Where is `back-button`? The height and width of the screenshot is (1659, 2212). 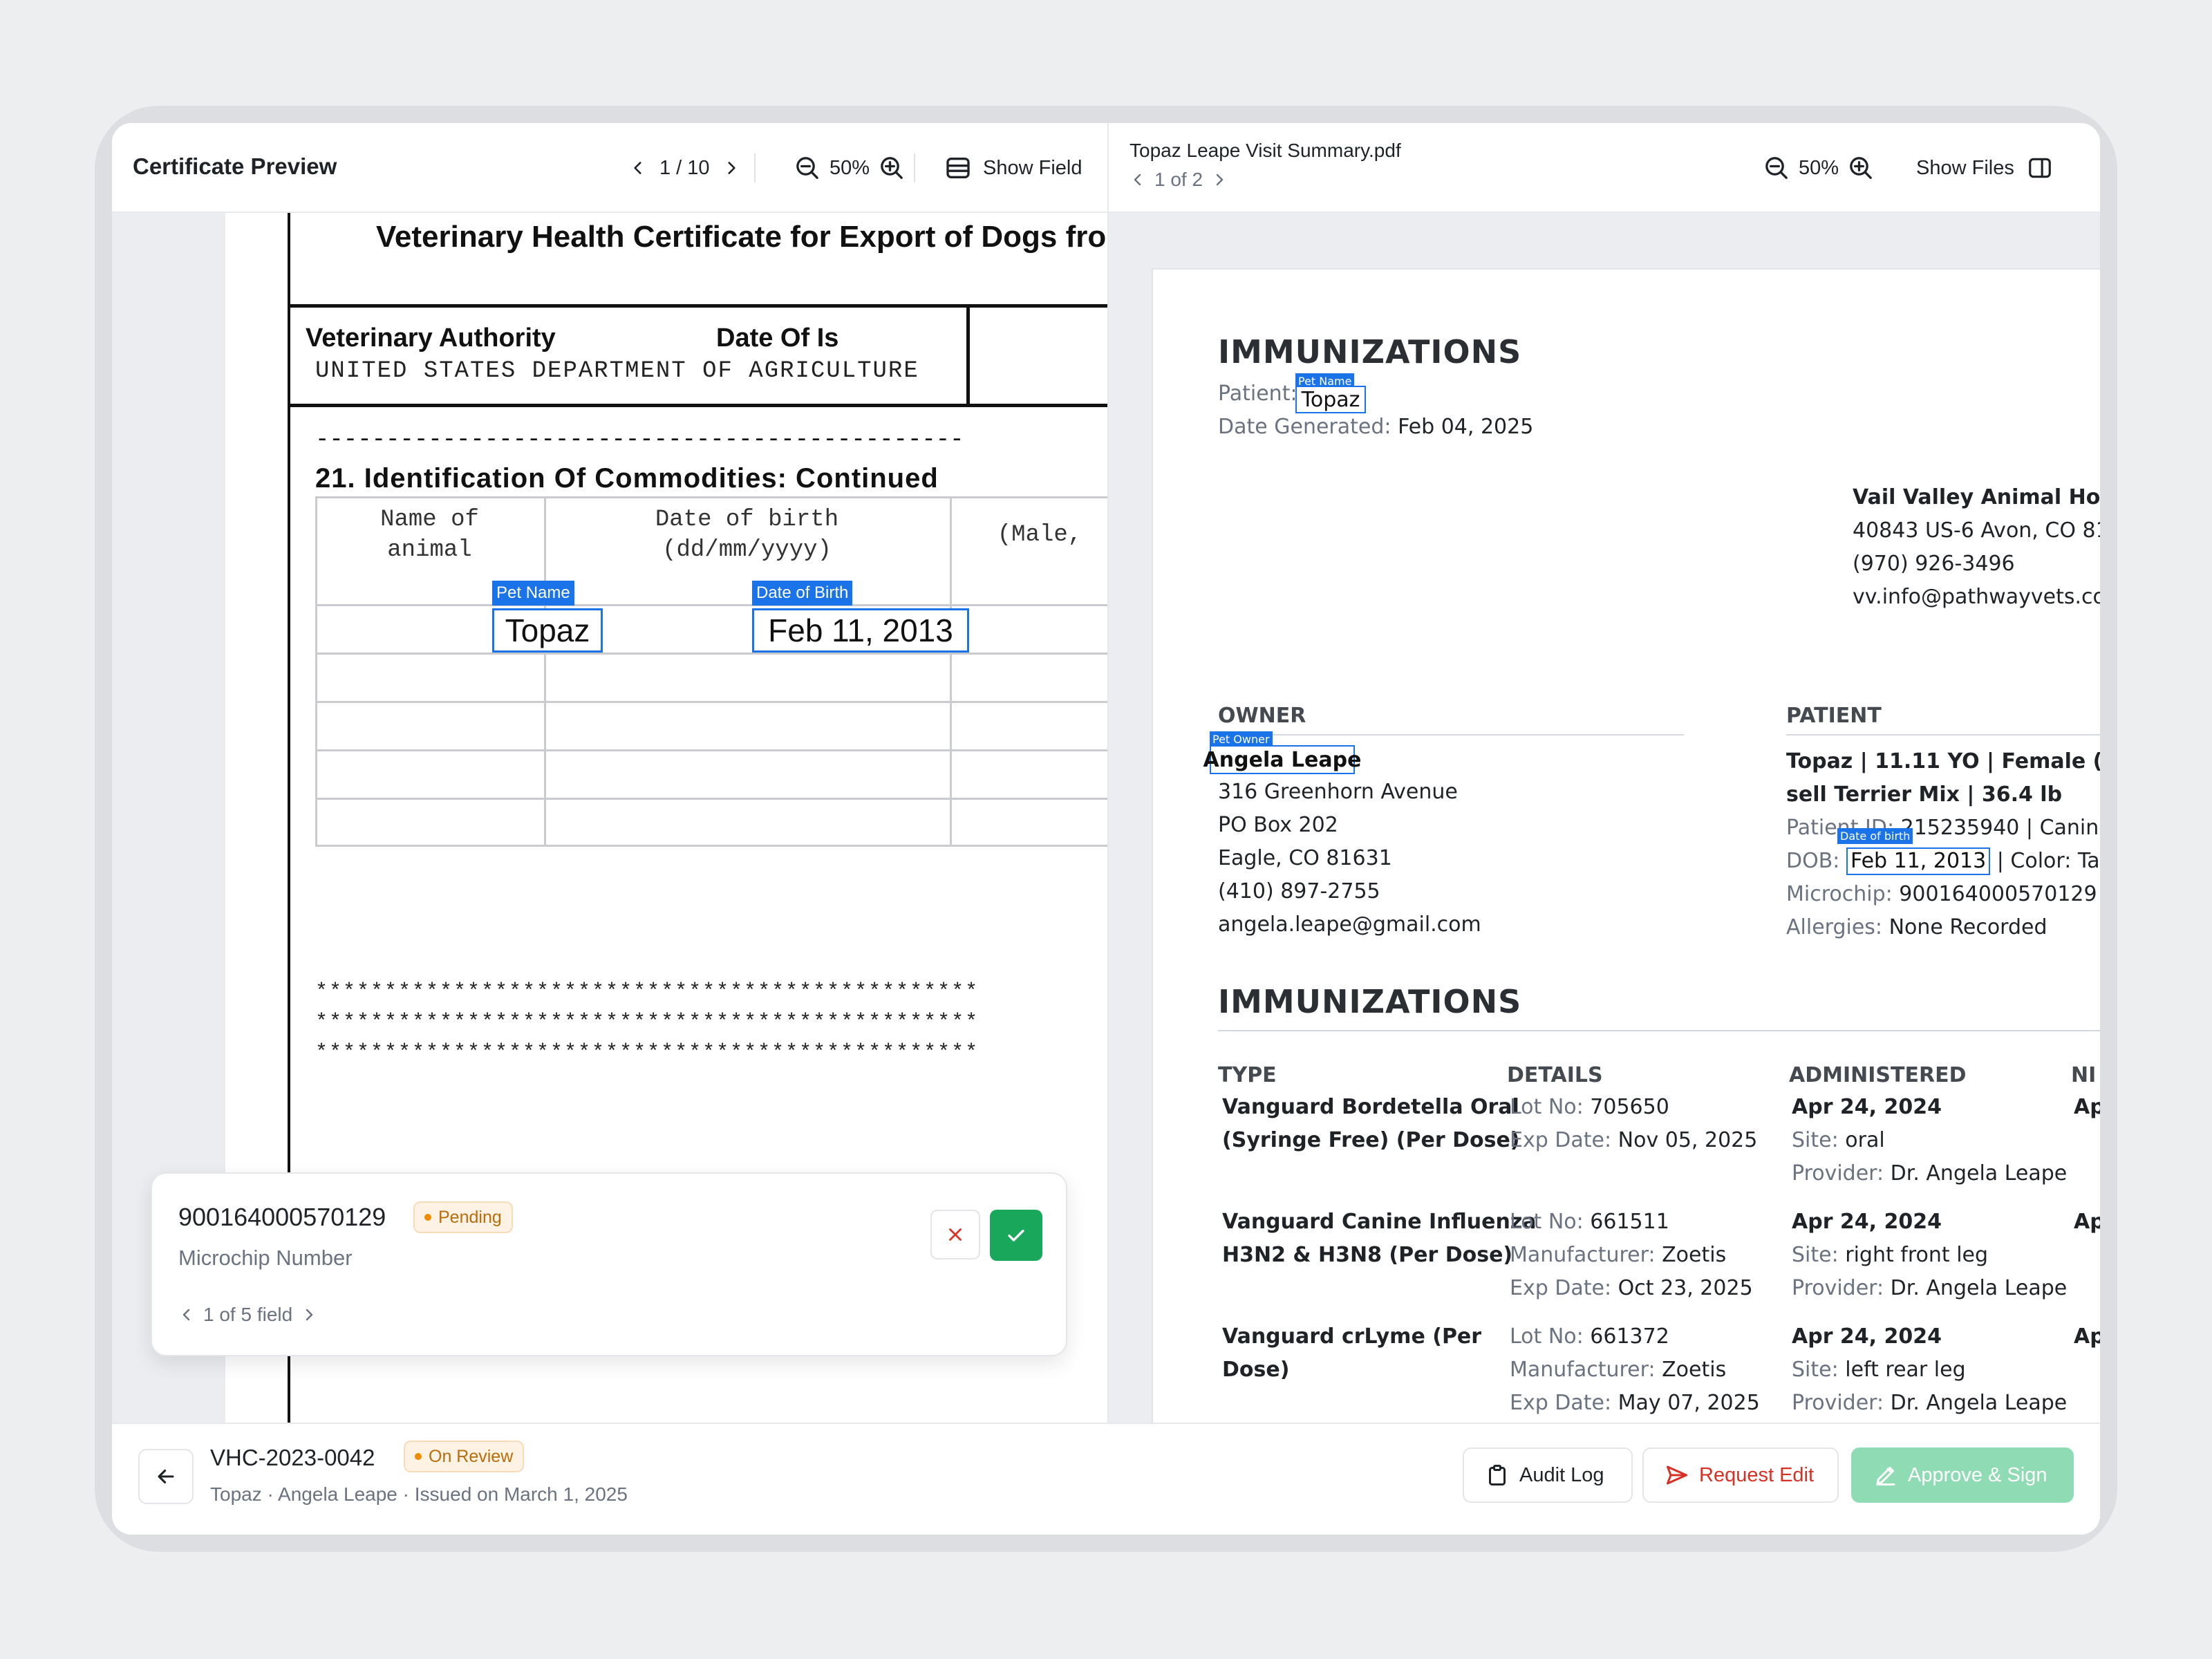
back-button is located at coordinates (166, 1476).